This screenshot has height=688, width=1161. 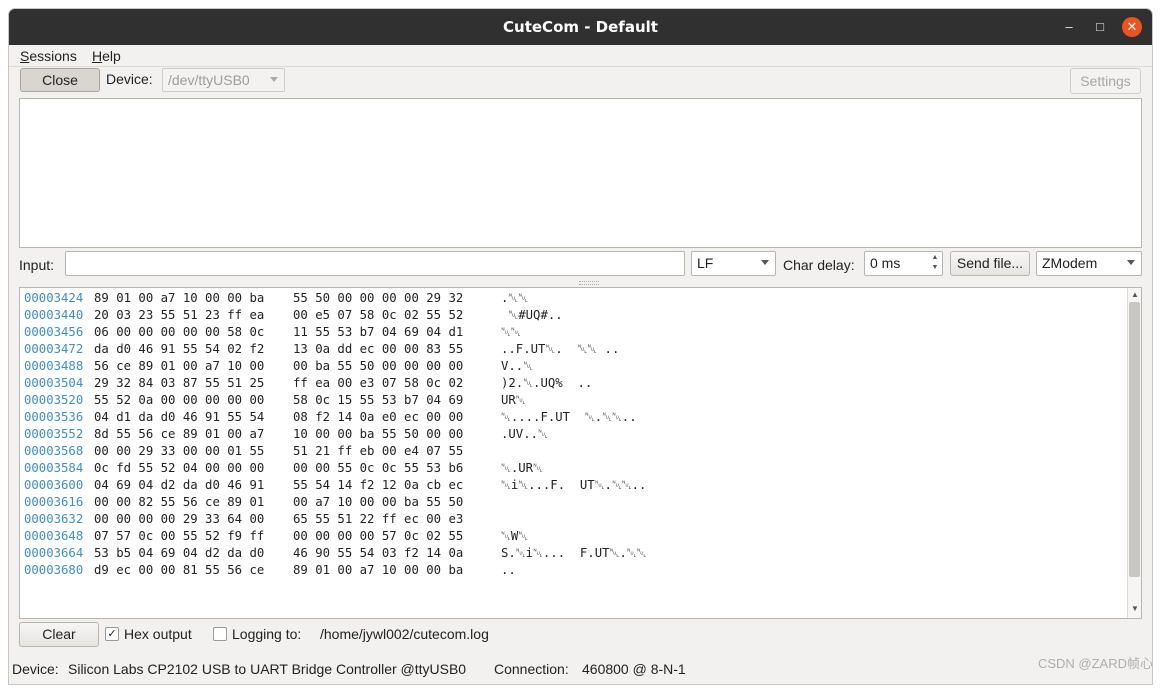 What do you see at coordinates (54, 315) in the screenshot?
I see `hex-row-address: 00003440` at bounding box center [54, 315].